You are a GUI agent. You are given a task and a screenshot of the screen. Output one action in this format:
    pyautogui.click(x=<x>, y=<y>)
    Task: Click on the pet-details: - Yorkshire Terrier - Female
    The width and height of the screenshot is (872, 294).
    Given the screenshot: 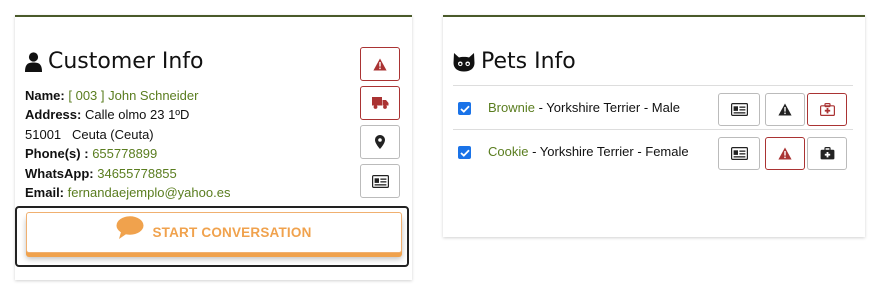 What is the action you would take?
    pyautogui.click(x=608, y=151)
    